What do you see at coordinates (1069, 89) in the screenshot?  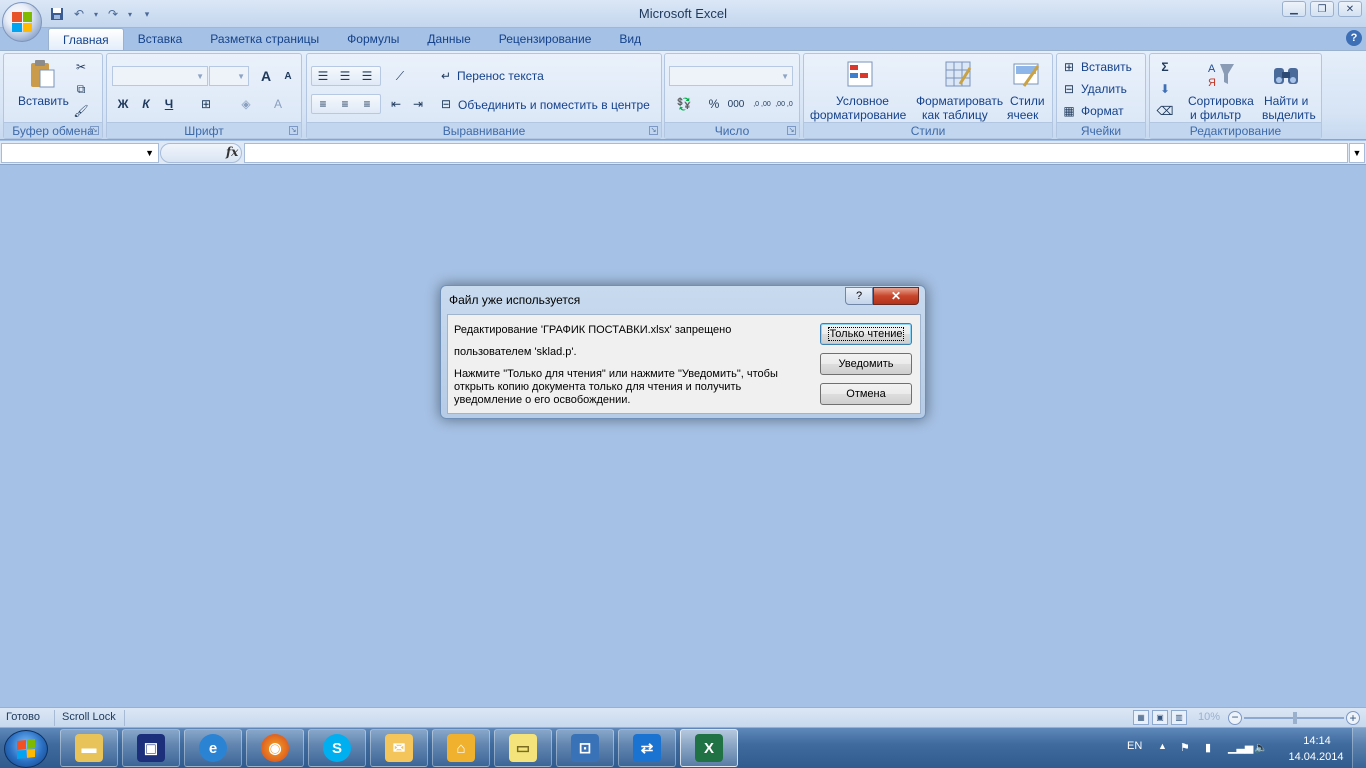 I see `delete-cells-icon: ⊟` at bounding box center [1069, 89].